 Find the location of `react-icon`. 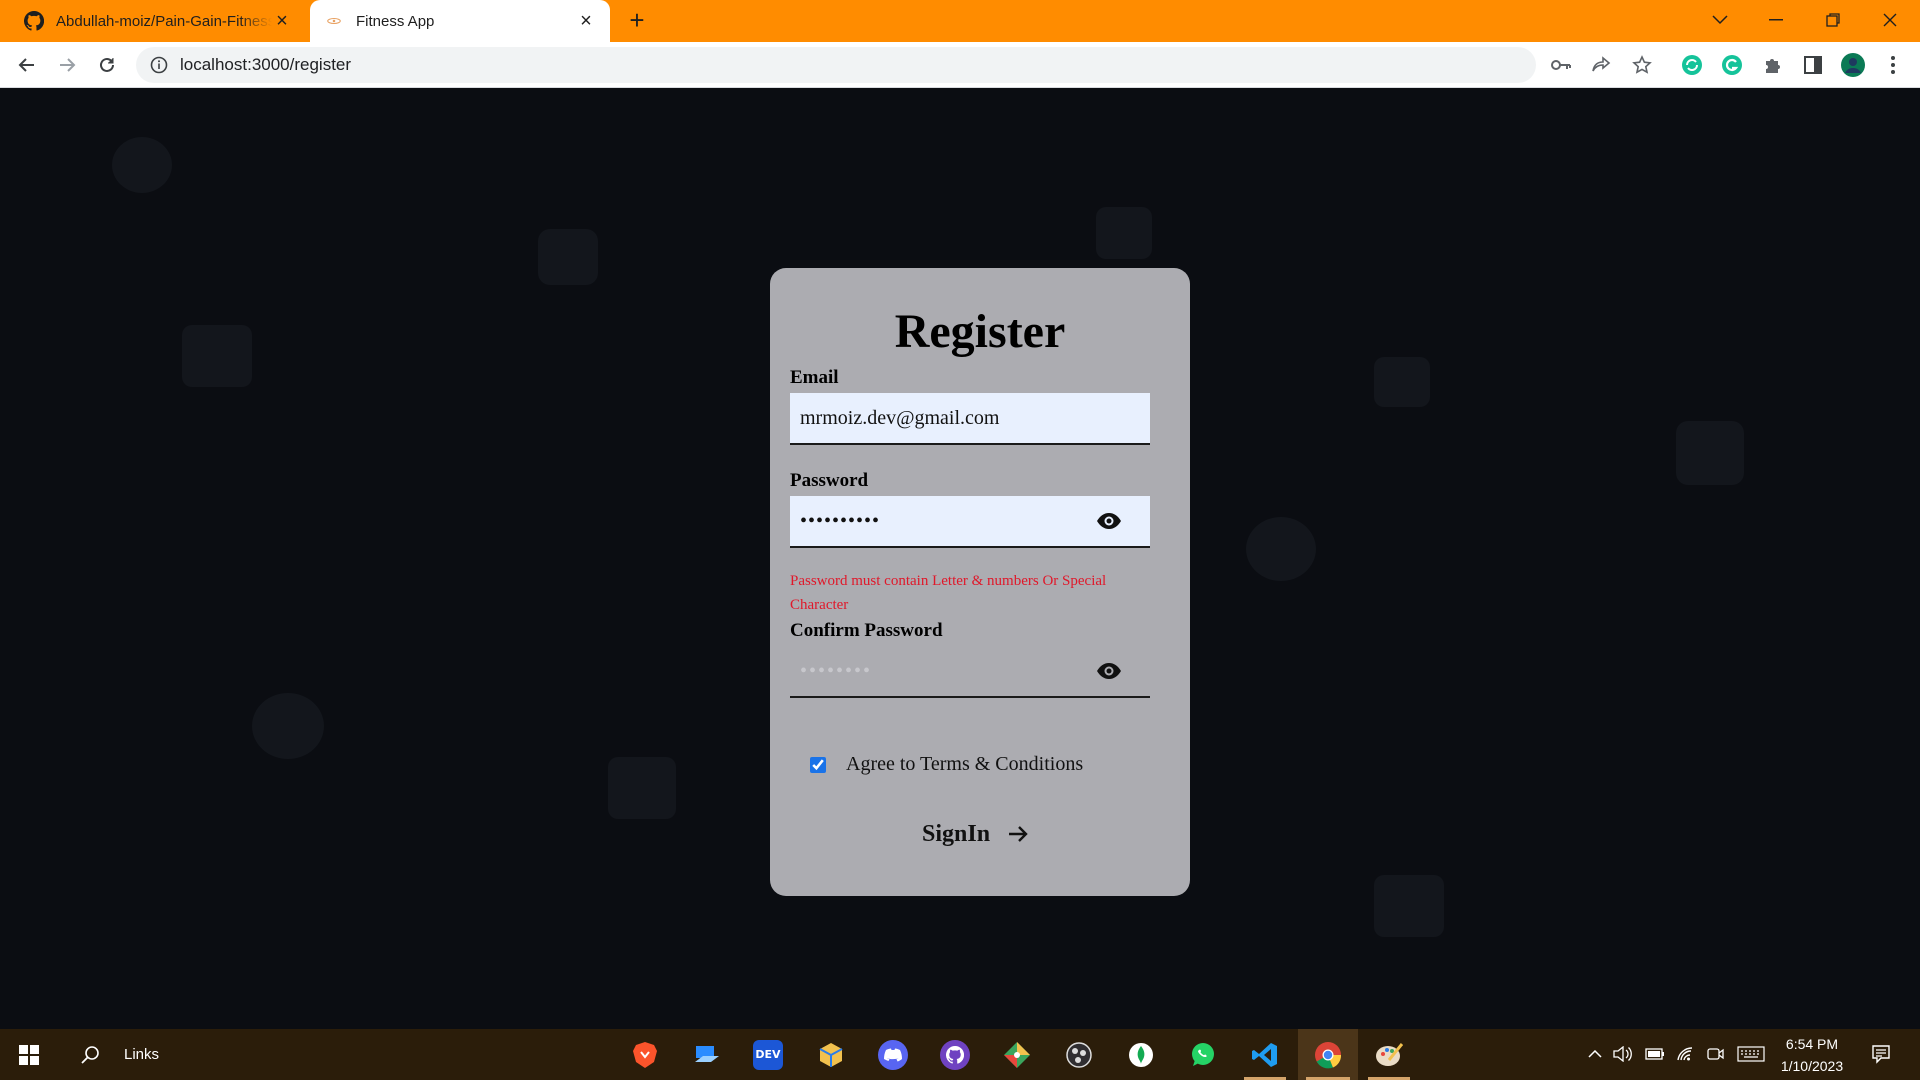

react-icon is located at coordinates (334, 21).